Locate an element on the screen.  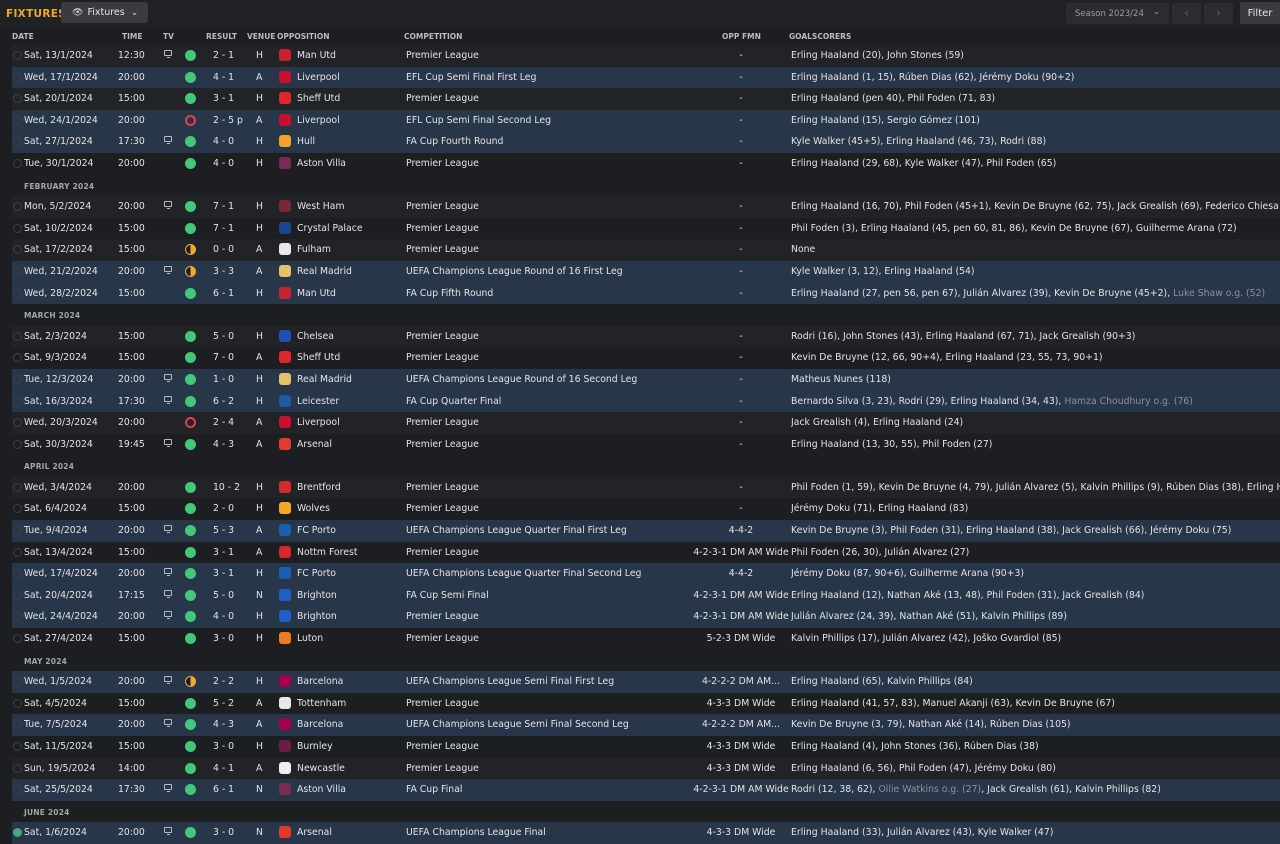
opposition-name: Brentford is located at coordinates (319, 487).